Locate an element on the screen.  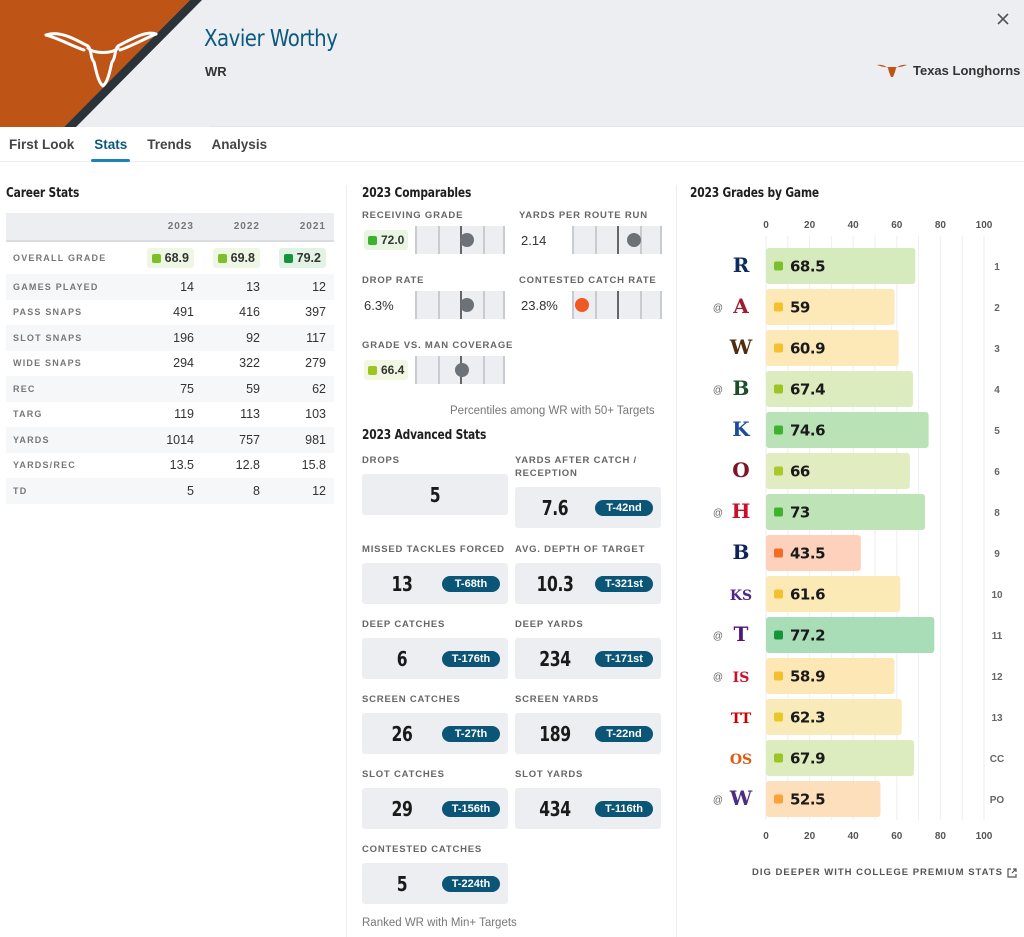
rank-badge: T-321st is located at coordinates (624, 583).